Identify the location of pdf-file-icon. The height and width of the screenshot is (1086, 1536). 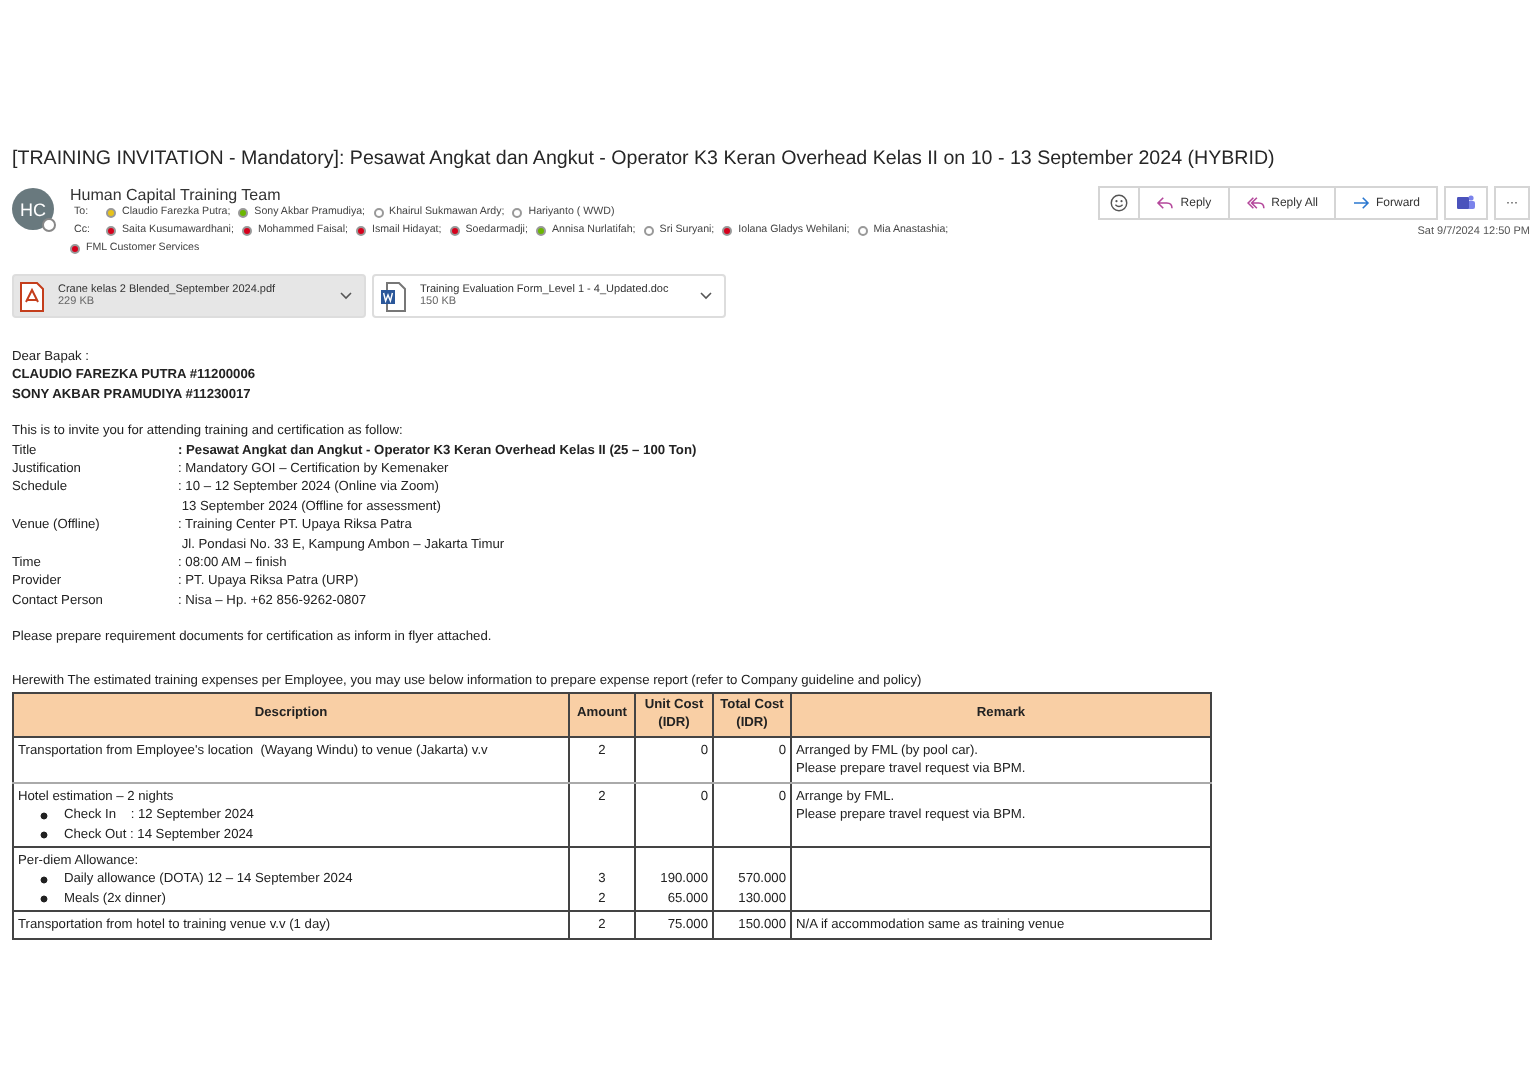
(32, 296).